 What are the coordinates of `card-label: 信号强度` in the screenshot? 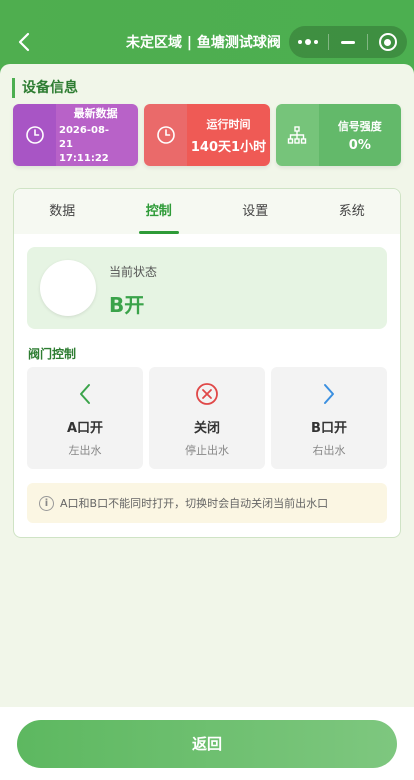 It's located at (359, 126).